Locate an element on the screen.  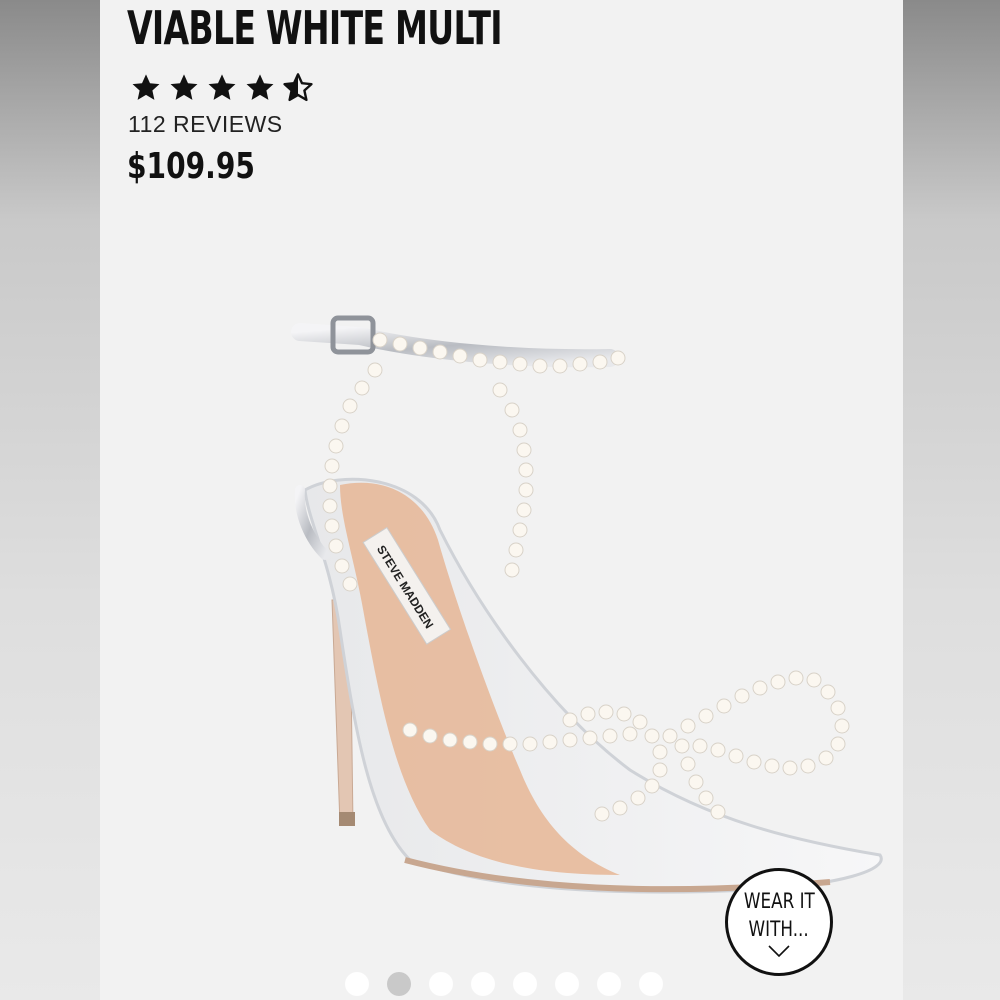
carousel-dots is located at coordinates (504, 984).